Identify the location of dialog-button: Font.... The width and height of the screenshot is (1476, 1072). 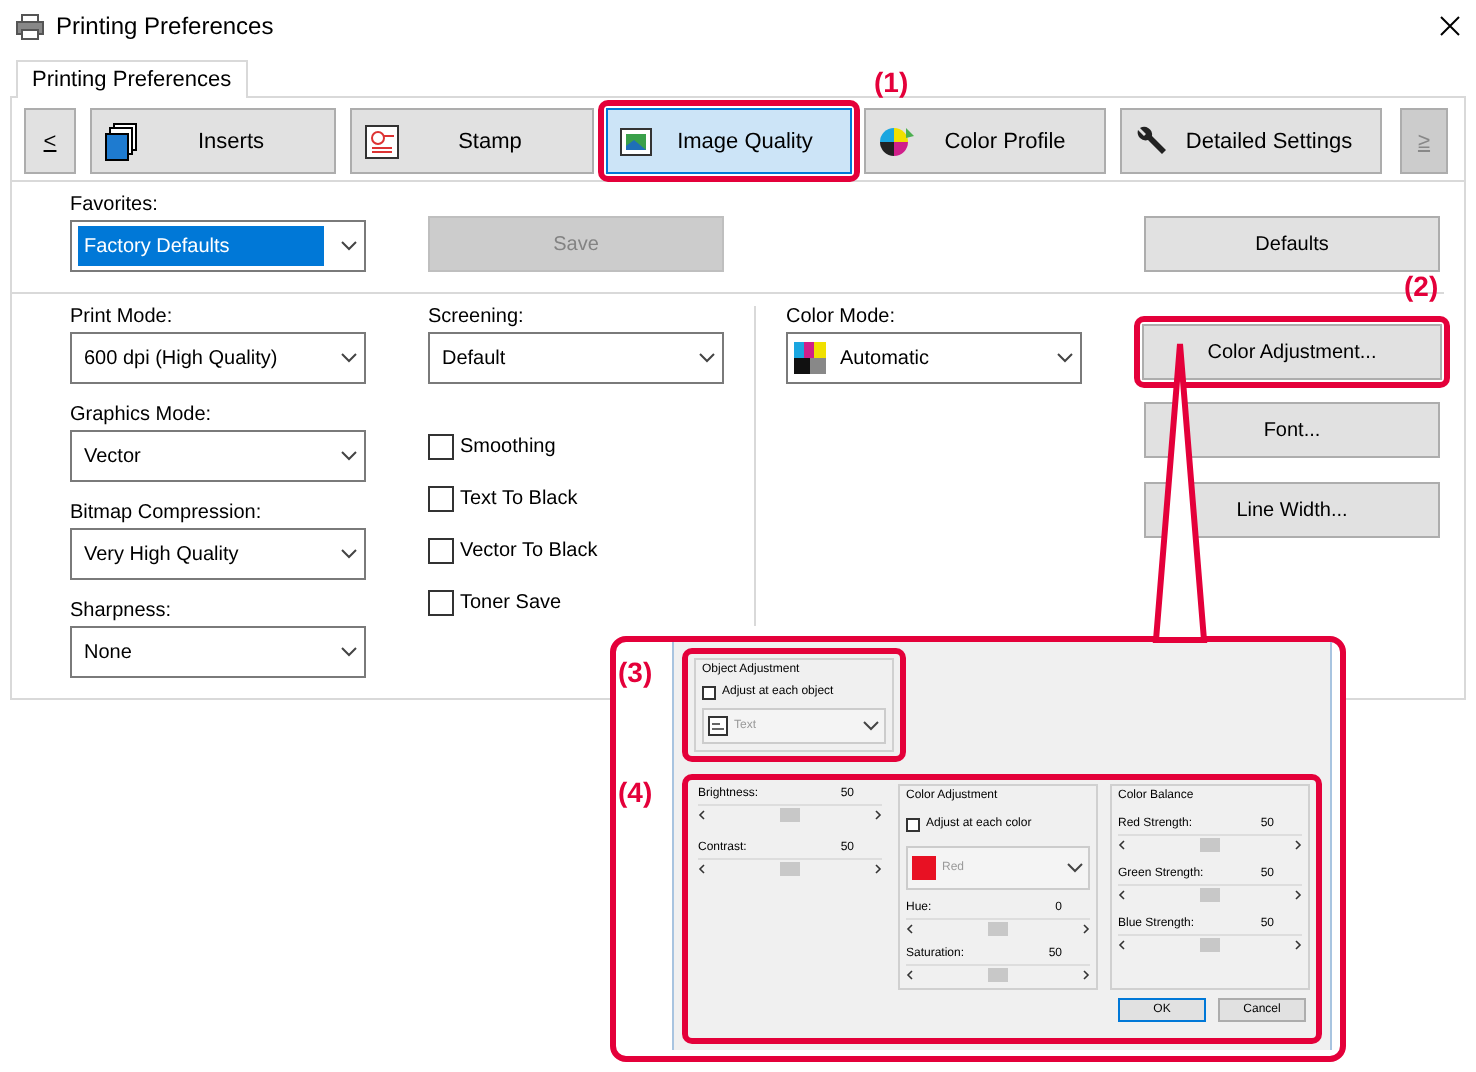
(1292, 430).